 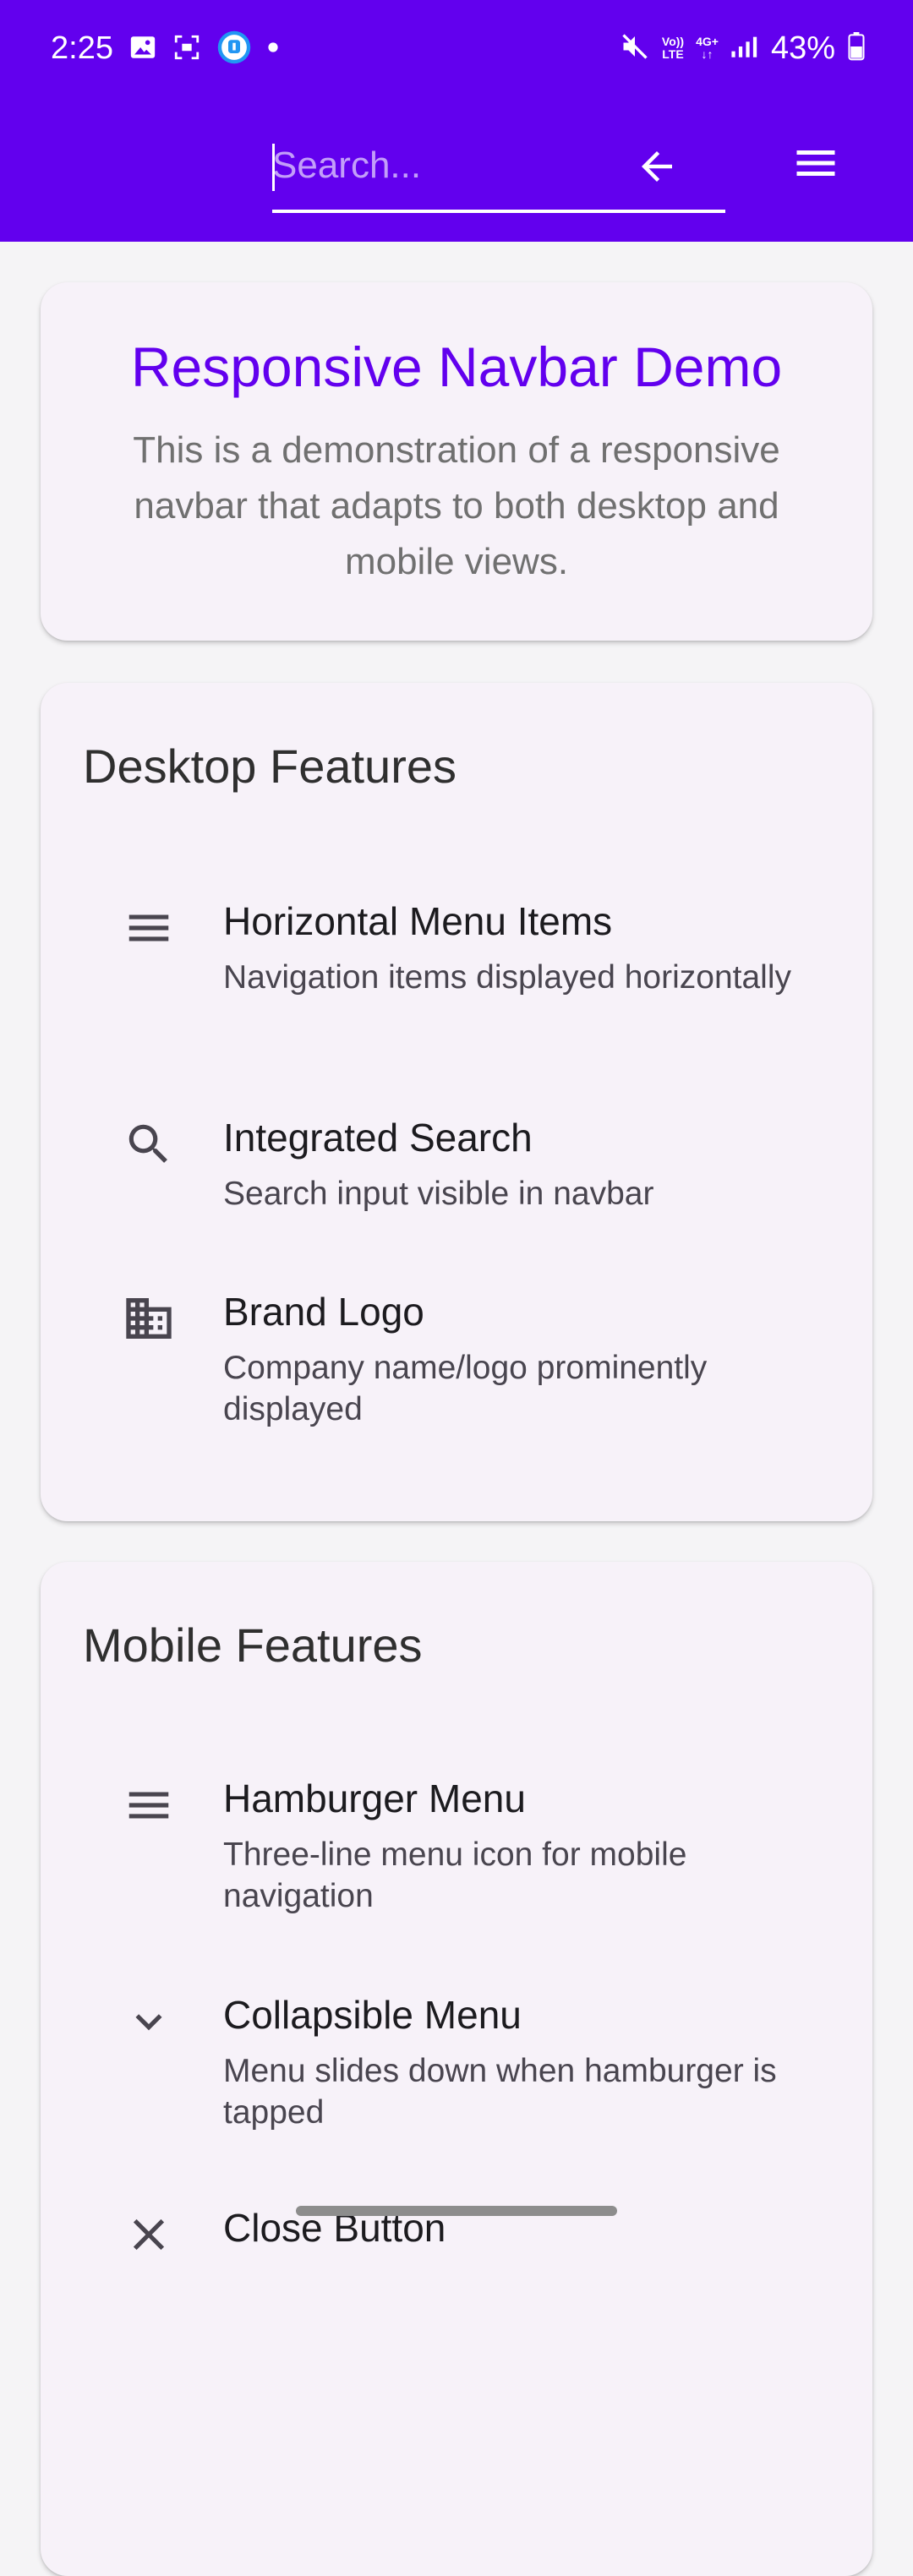 I want to click on list-item-title: Hamburger Menu, so click(x=374, y=1798).